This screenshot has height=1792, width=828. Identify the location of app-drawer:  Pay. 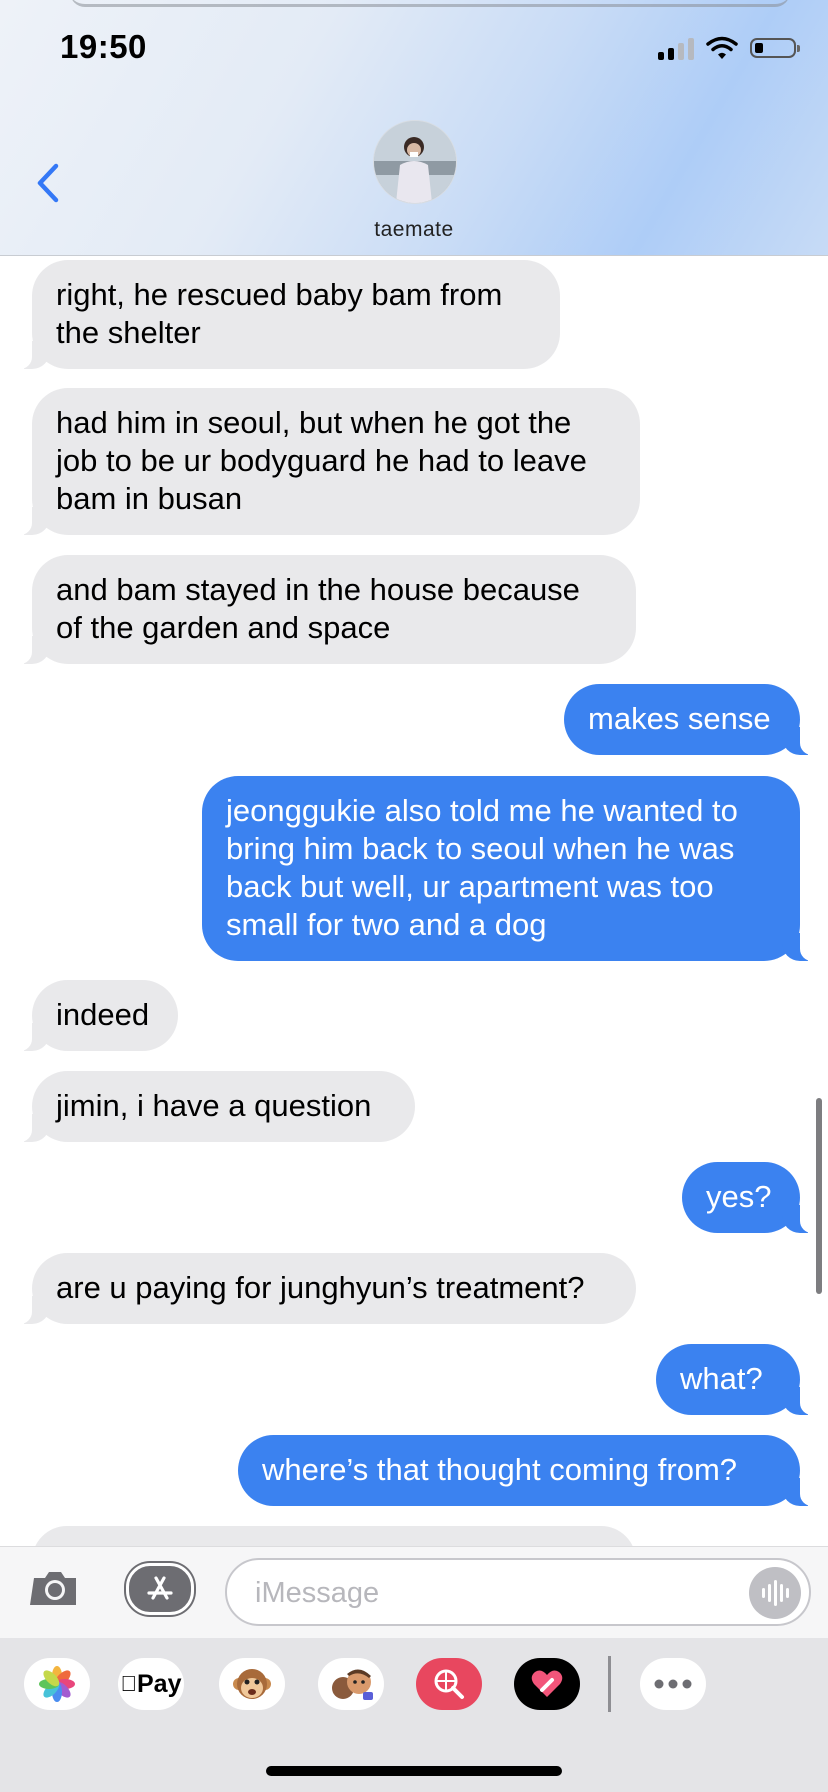
(414, 1715).